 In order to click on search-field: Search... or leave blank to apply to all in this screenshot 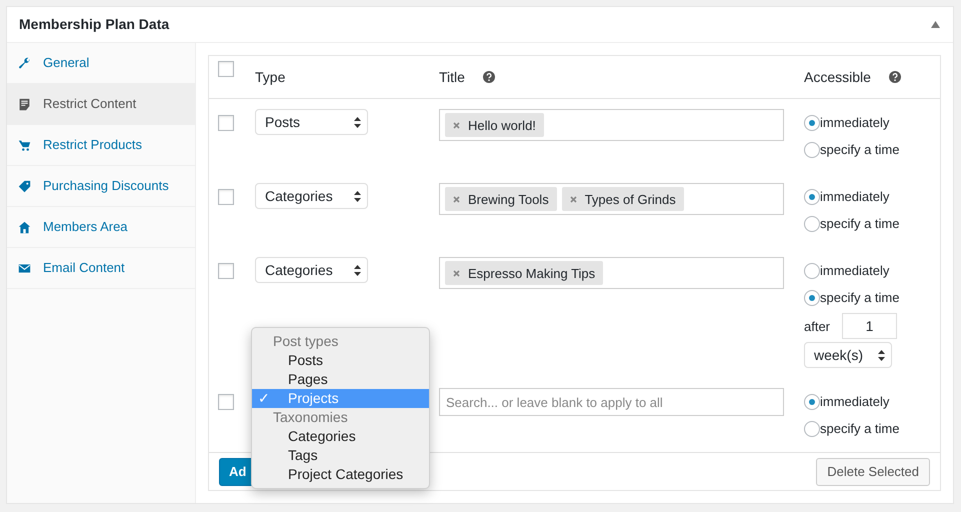, I will do `click(611, 402)`.